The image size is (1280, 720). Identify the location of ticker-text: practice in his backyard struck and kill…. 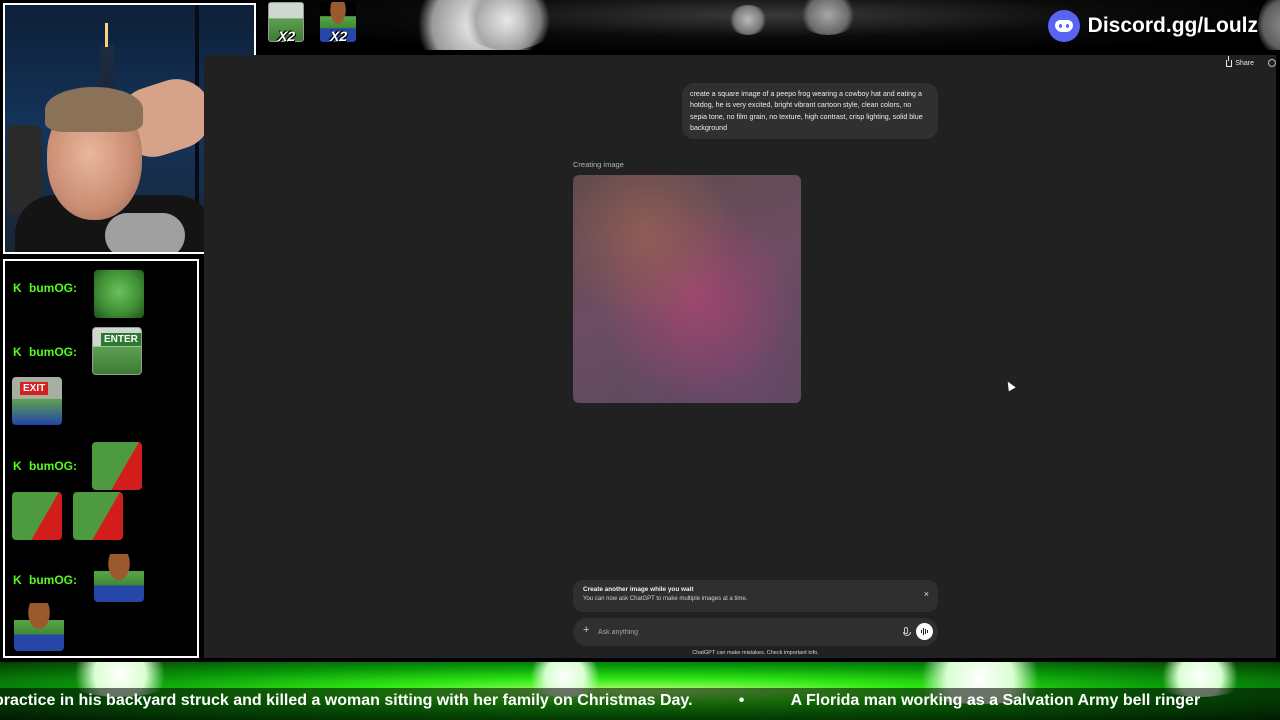
(600, 701).